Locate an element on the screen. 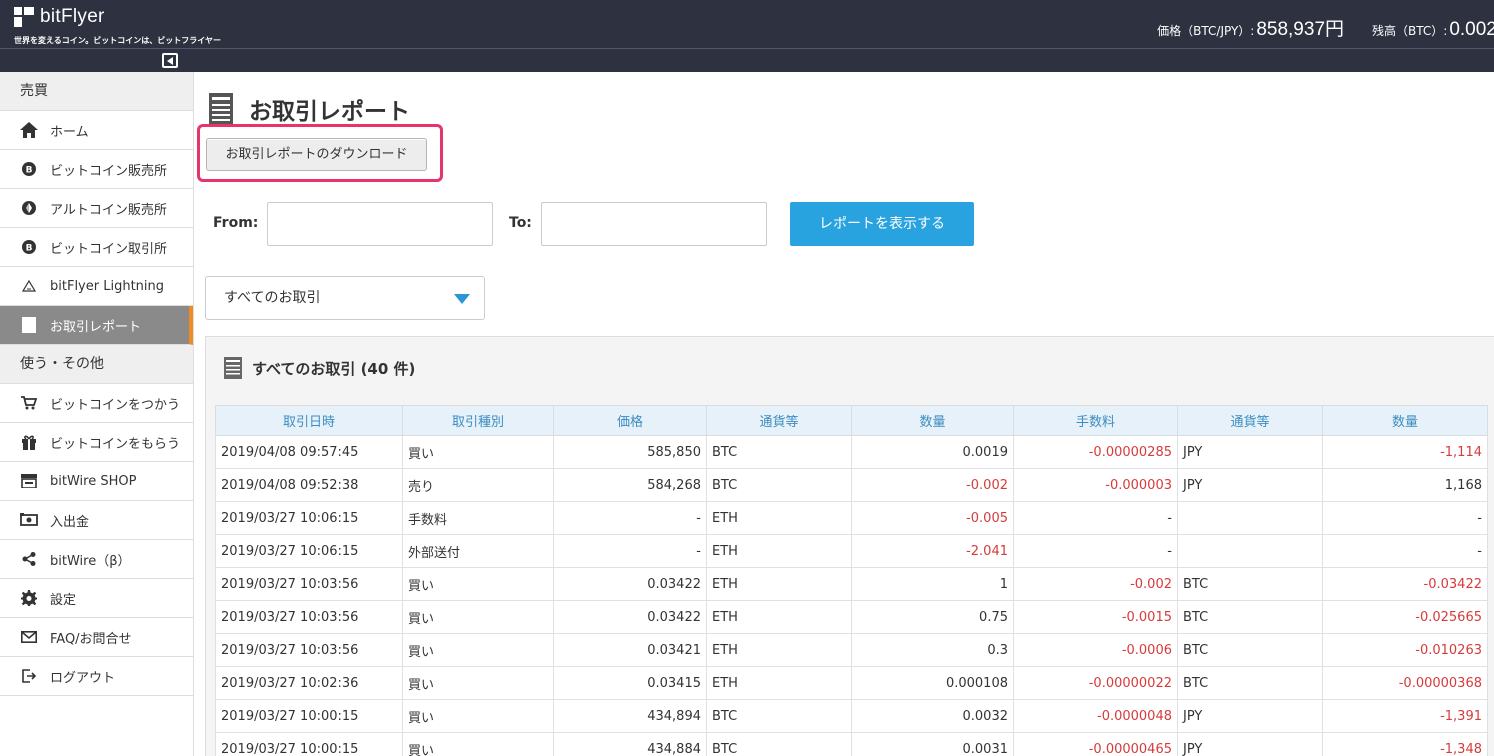  sidebar-item-logout: ログアウト is located at coordinates (96, 676).